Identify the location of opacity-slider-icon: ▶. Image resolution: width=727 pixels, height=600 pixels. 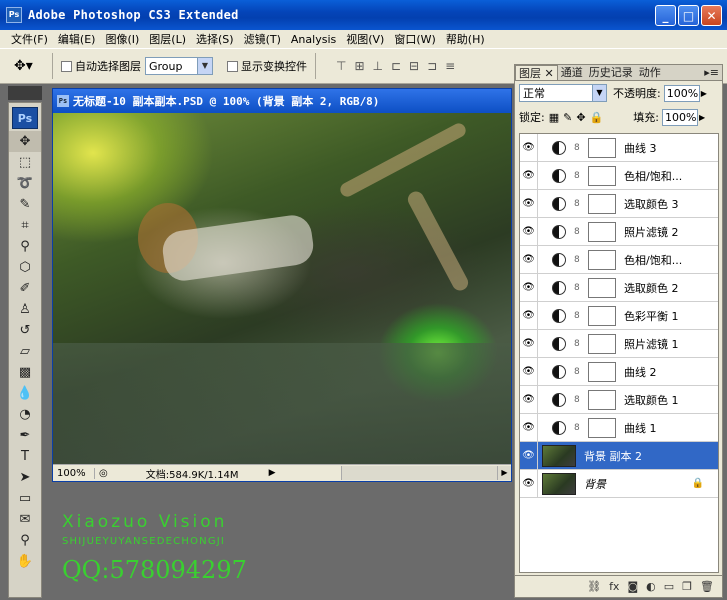
(705, 93).